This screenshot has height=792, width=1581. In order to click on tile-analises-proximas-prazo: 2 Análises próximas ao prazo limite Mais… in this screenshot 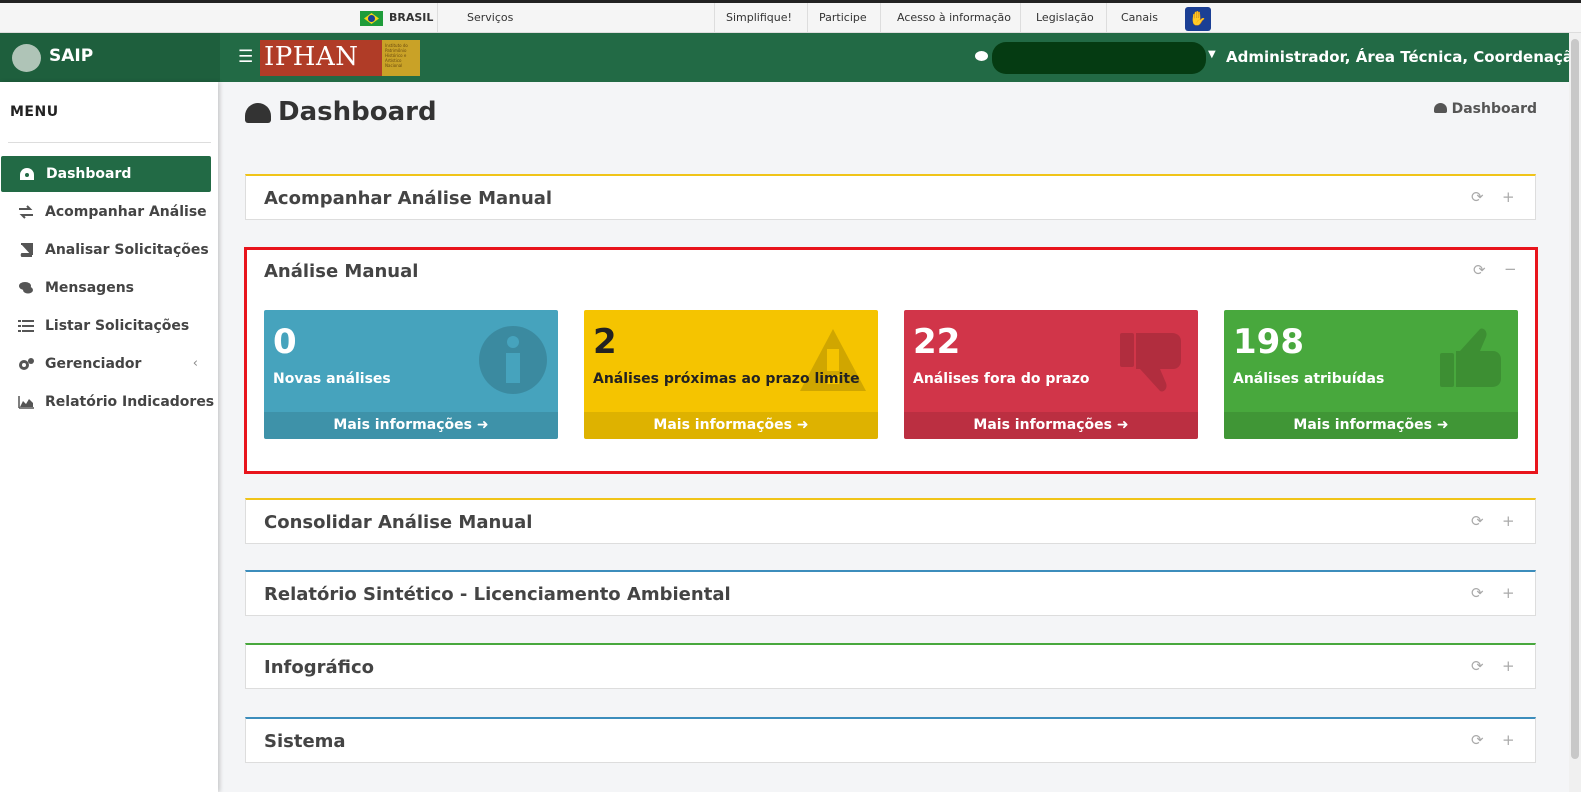, I will do `click(731, 374)`.